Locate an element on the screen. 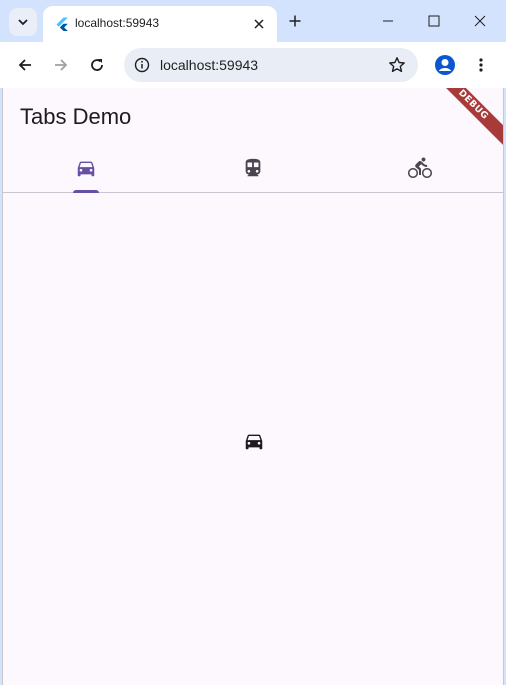  reload-button is located at coordinates (97, 65).